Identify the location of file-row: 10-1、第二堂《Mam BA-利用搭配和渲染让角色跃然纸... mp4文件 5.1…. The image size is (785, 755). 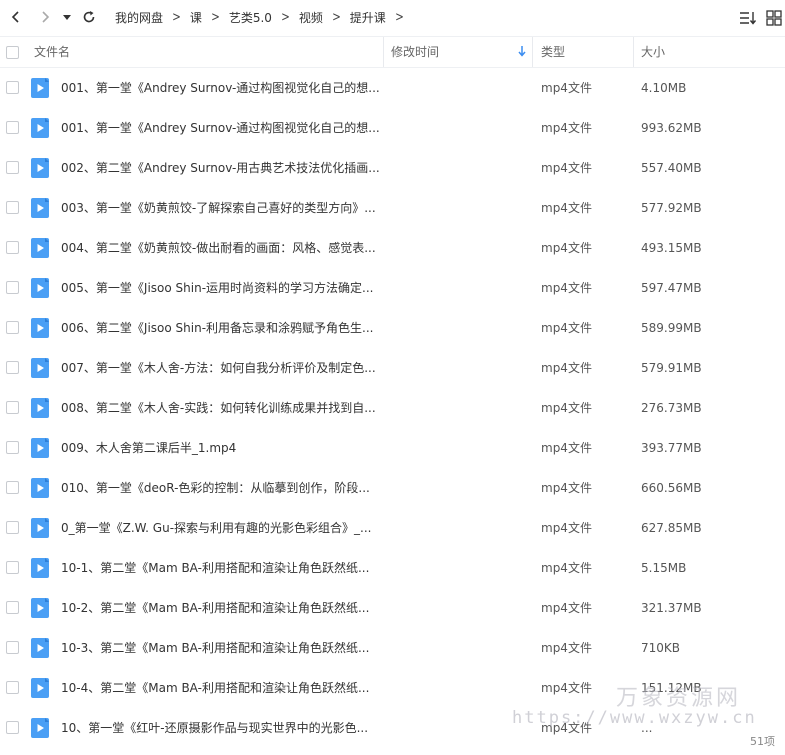
(392, 568).